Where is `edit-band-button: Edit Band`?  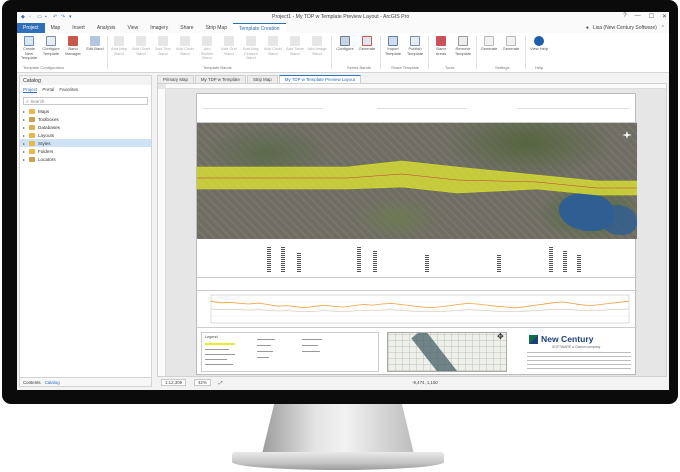
edit-band-button: Edit Band is located at coordinates (95, 44).